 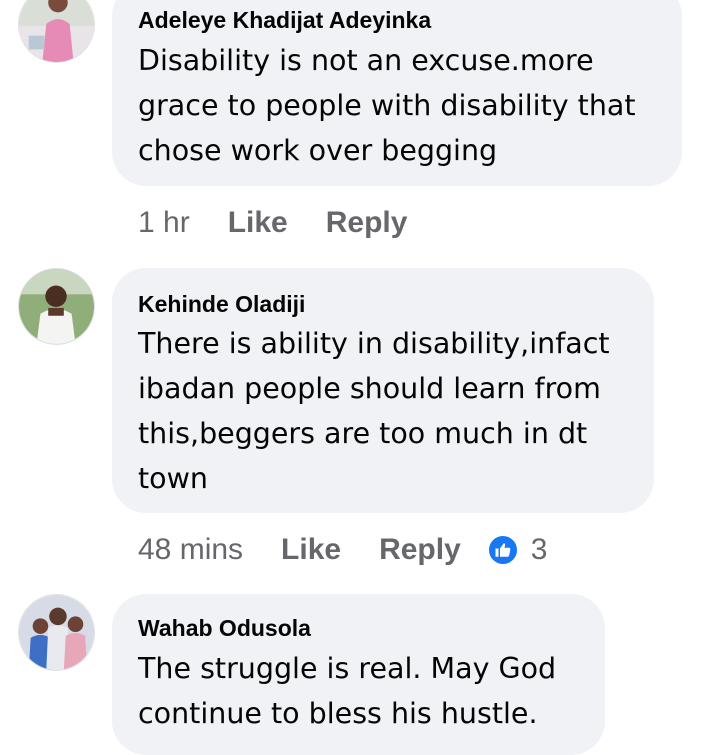 I want to click on comment-line: grace to people with disability that, so click(x=387, y=105).